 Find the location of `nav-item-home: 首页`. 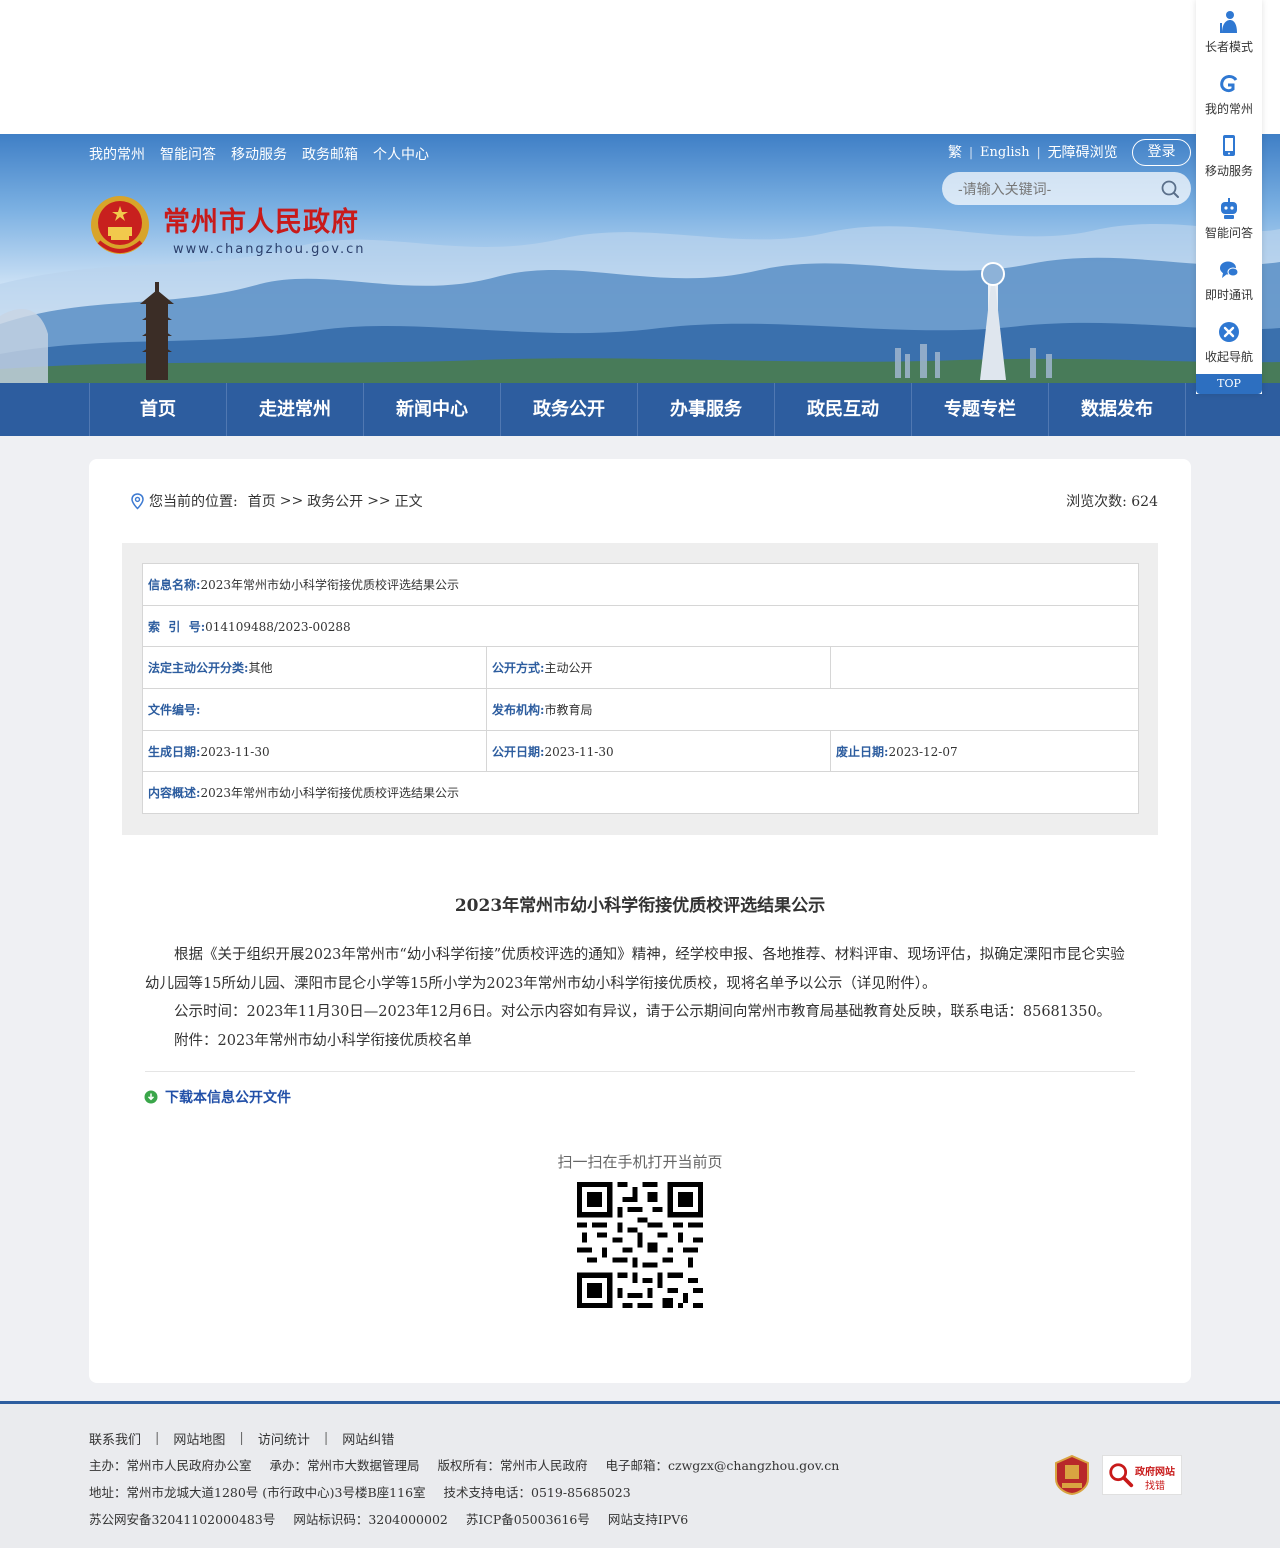

nav-item-home: 首页 is located at coordinates (158, 409).